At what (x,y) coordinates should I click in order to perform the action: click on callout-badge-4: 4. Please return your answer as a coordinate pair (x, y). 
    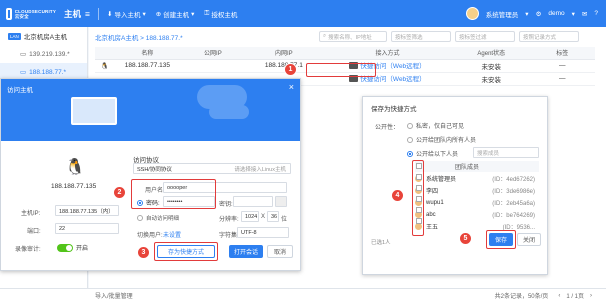
    Looking at the image, I should click on (397, 195).